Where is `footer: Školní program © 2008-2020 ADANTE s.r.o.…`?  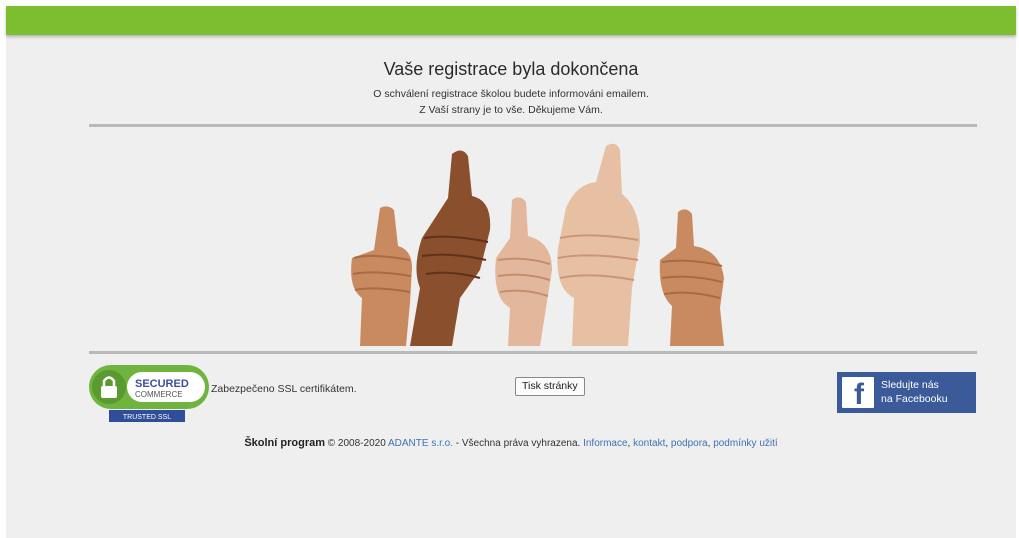
footer: Školní program © 2008-2020 ADANTE s.r.o.… is located at coordinates (511, 443).